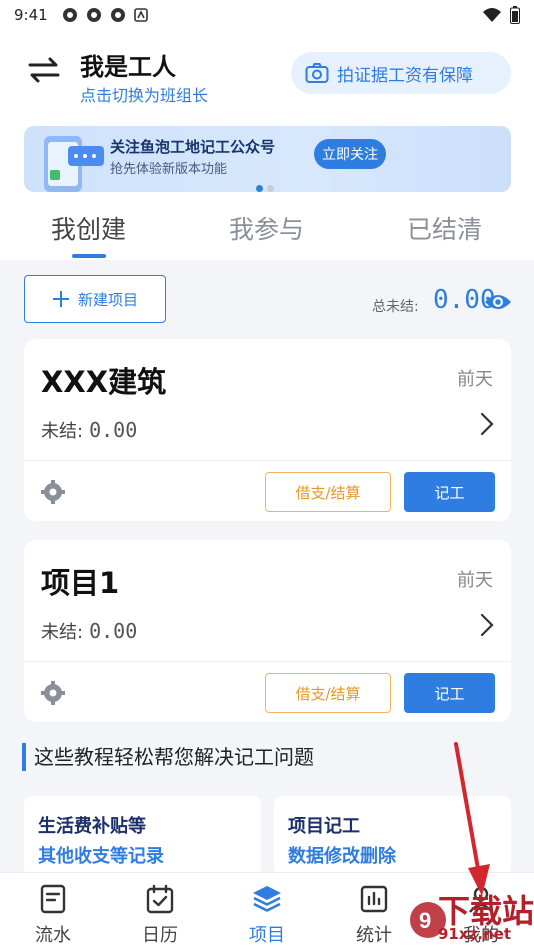 The image size is (534, 950). What do you see at coordinates (425, 920) in the screenshot?
I see `svg-text: 9` at bounding box center [425, 920].